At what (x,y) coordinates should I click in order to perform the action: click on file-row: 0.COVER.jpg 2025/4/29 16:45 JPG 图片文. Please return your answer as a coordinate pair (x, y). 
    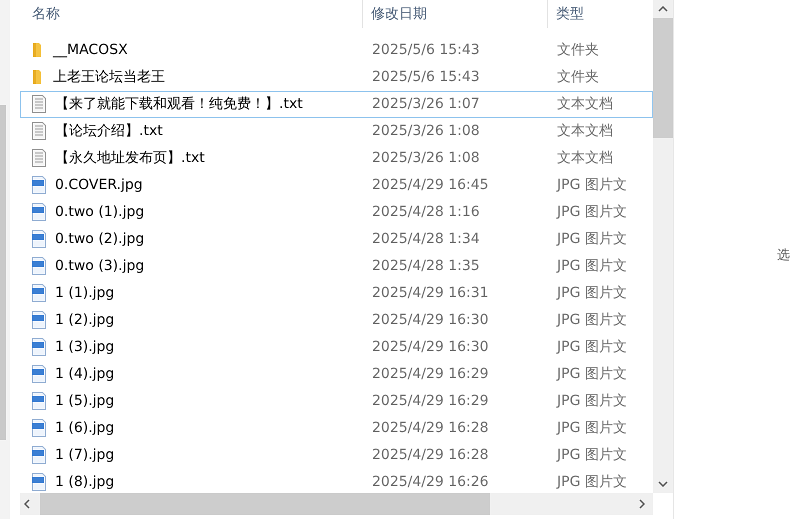
    Looking at the image, I should click on (336, 185).